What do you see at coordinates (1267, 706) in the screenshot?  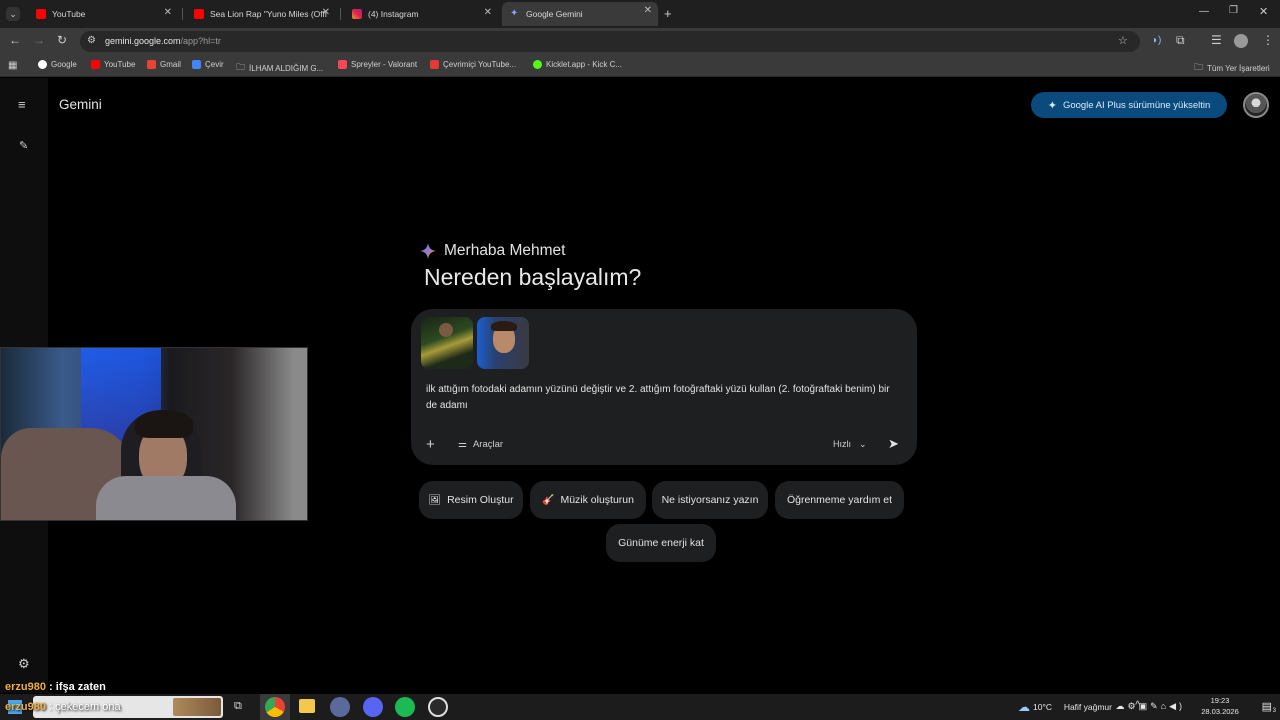 I see `notification-icon: ▤` at bounding box center [1267, 706].